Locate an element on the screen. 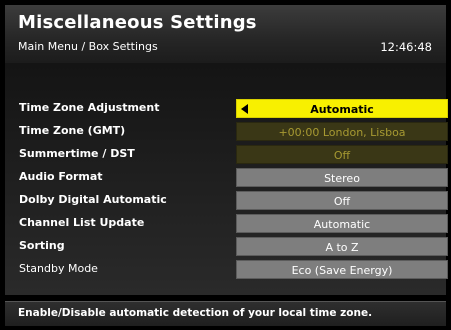 The width and height of the screenshot is (451, 330). setting-row-summertime-dst: Summertime / DST Off is located at coordinates (226, 155).